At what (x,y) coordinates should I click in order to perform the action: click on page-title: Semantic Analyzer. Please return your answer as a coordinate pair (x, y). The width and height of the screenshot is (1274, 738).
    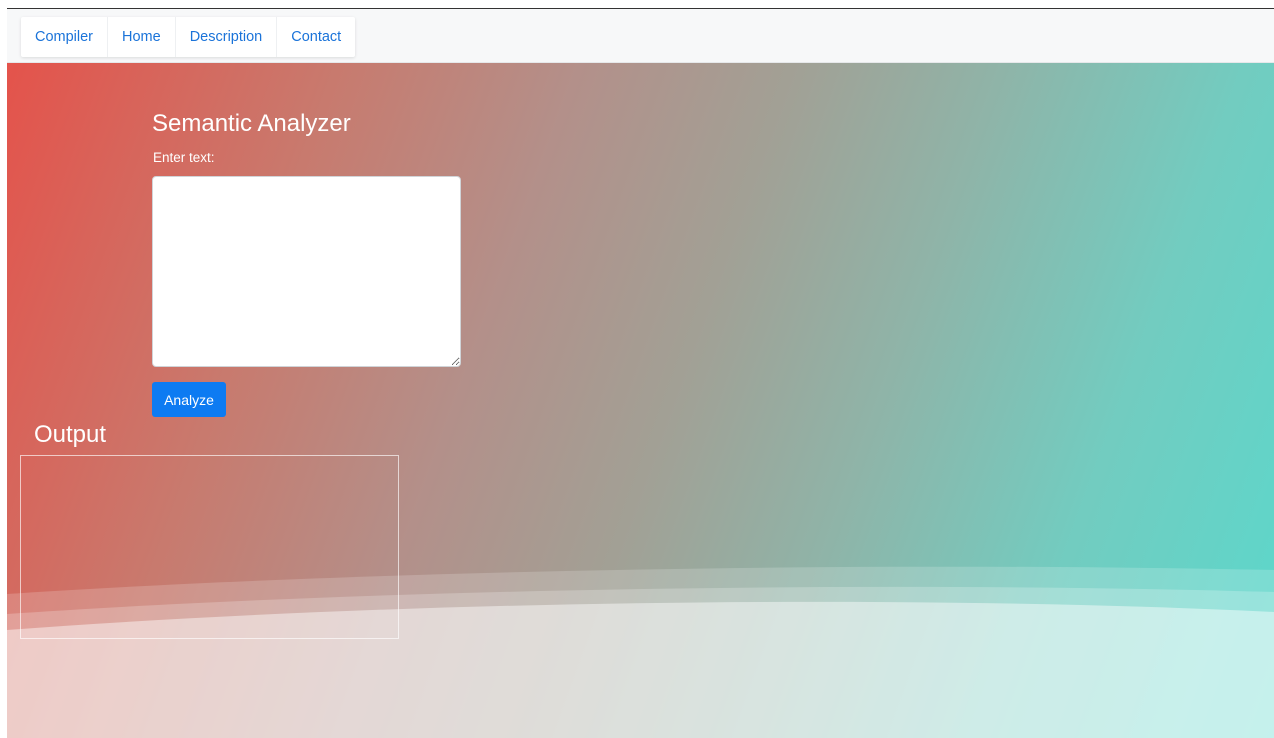
    Looking at the image, I should click on (251, 123).